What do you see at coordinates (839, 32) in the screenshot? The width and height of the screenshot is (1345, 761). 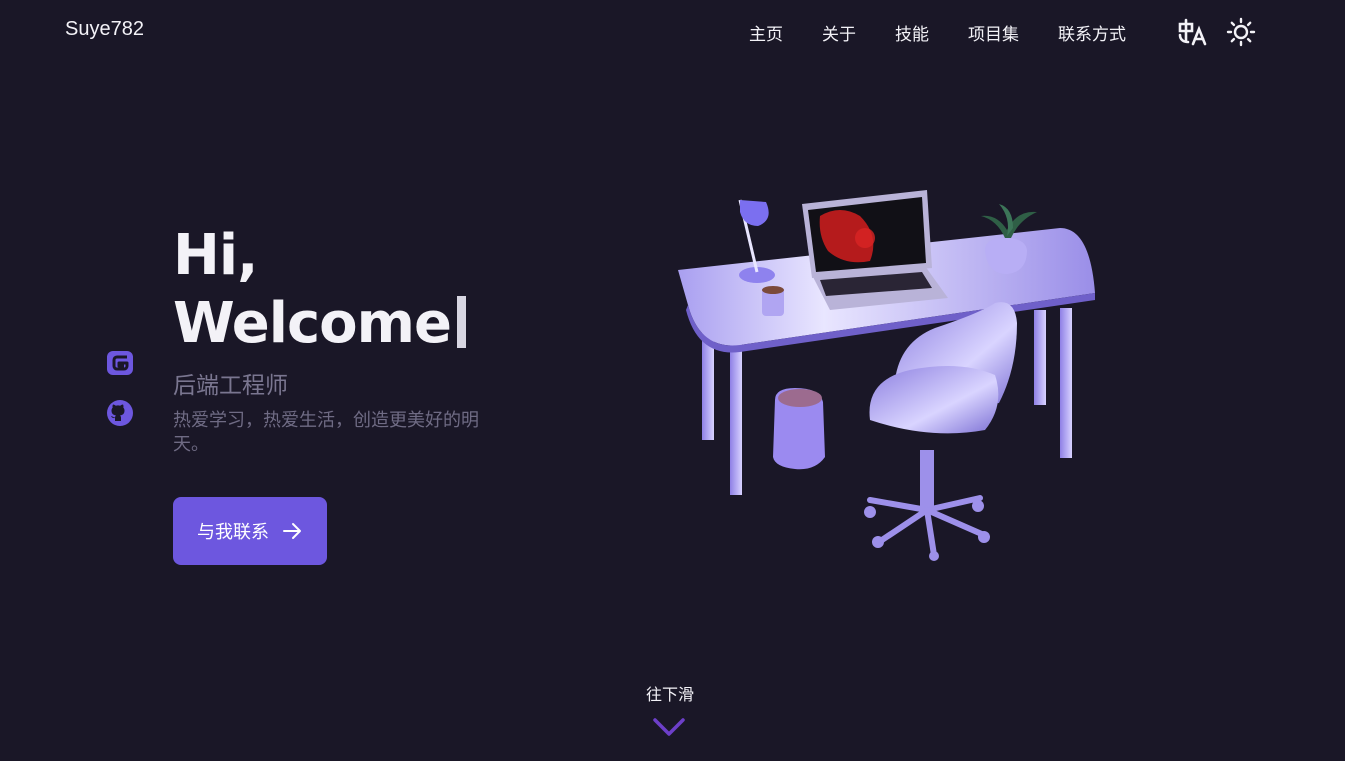 I see `nav-item-about: 关于` at bounding box center [839, 32].